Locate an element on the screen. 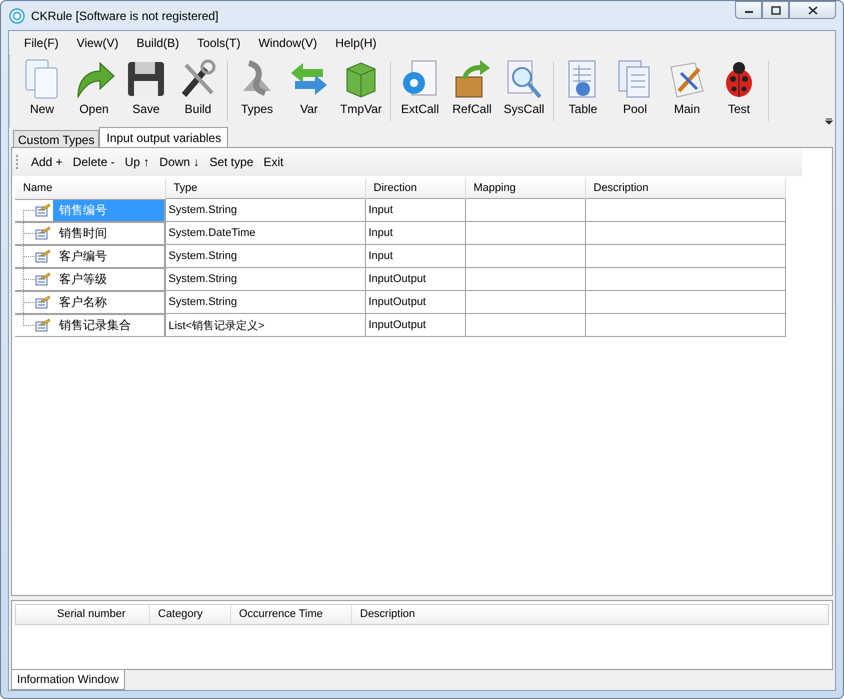 This screenshot has width=844, height=699. close-button is located at coordinates (812, 10).